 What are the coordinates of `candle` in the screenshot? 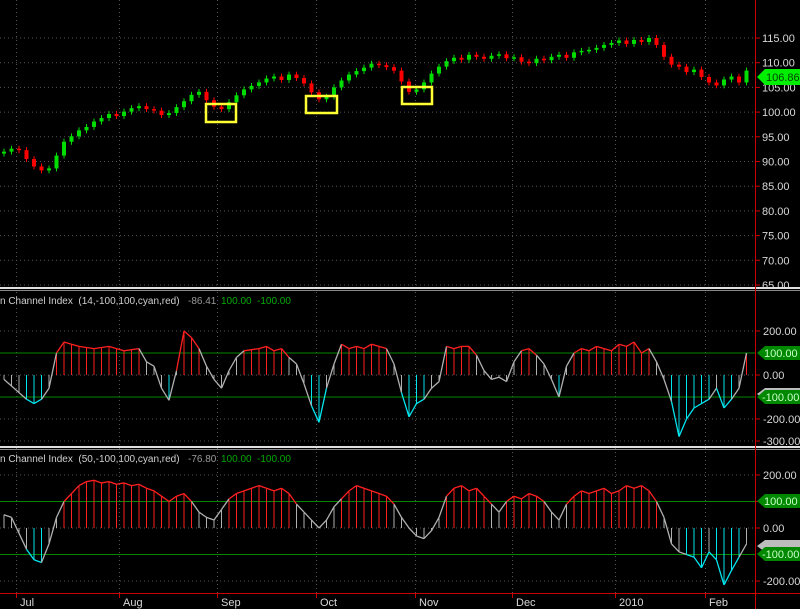 It's located at (64, 148).